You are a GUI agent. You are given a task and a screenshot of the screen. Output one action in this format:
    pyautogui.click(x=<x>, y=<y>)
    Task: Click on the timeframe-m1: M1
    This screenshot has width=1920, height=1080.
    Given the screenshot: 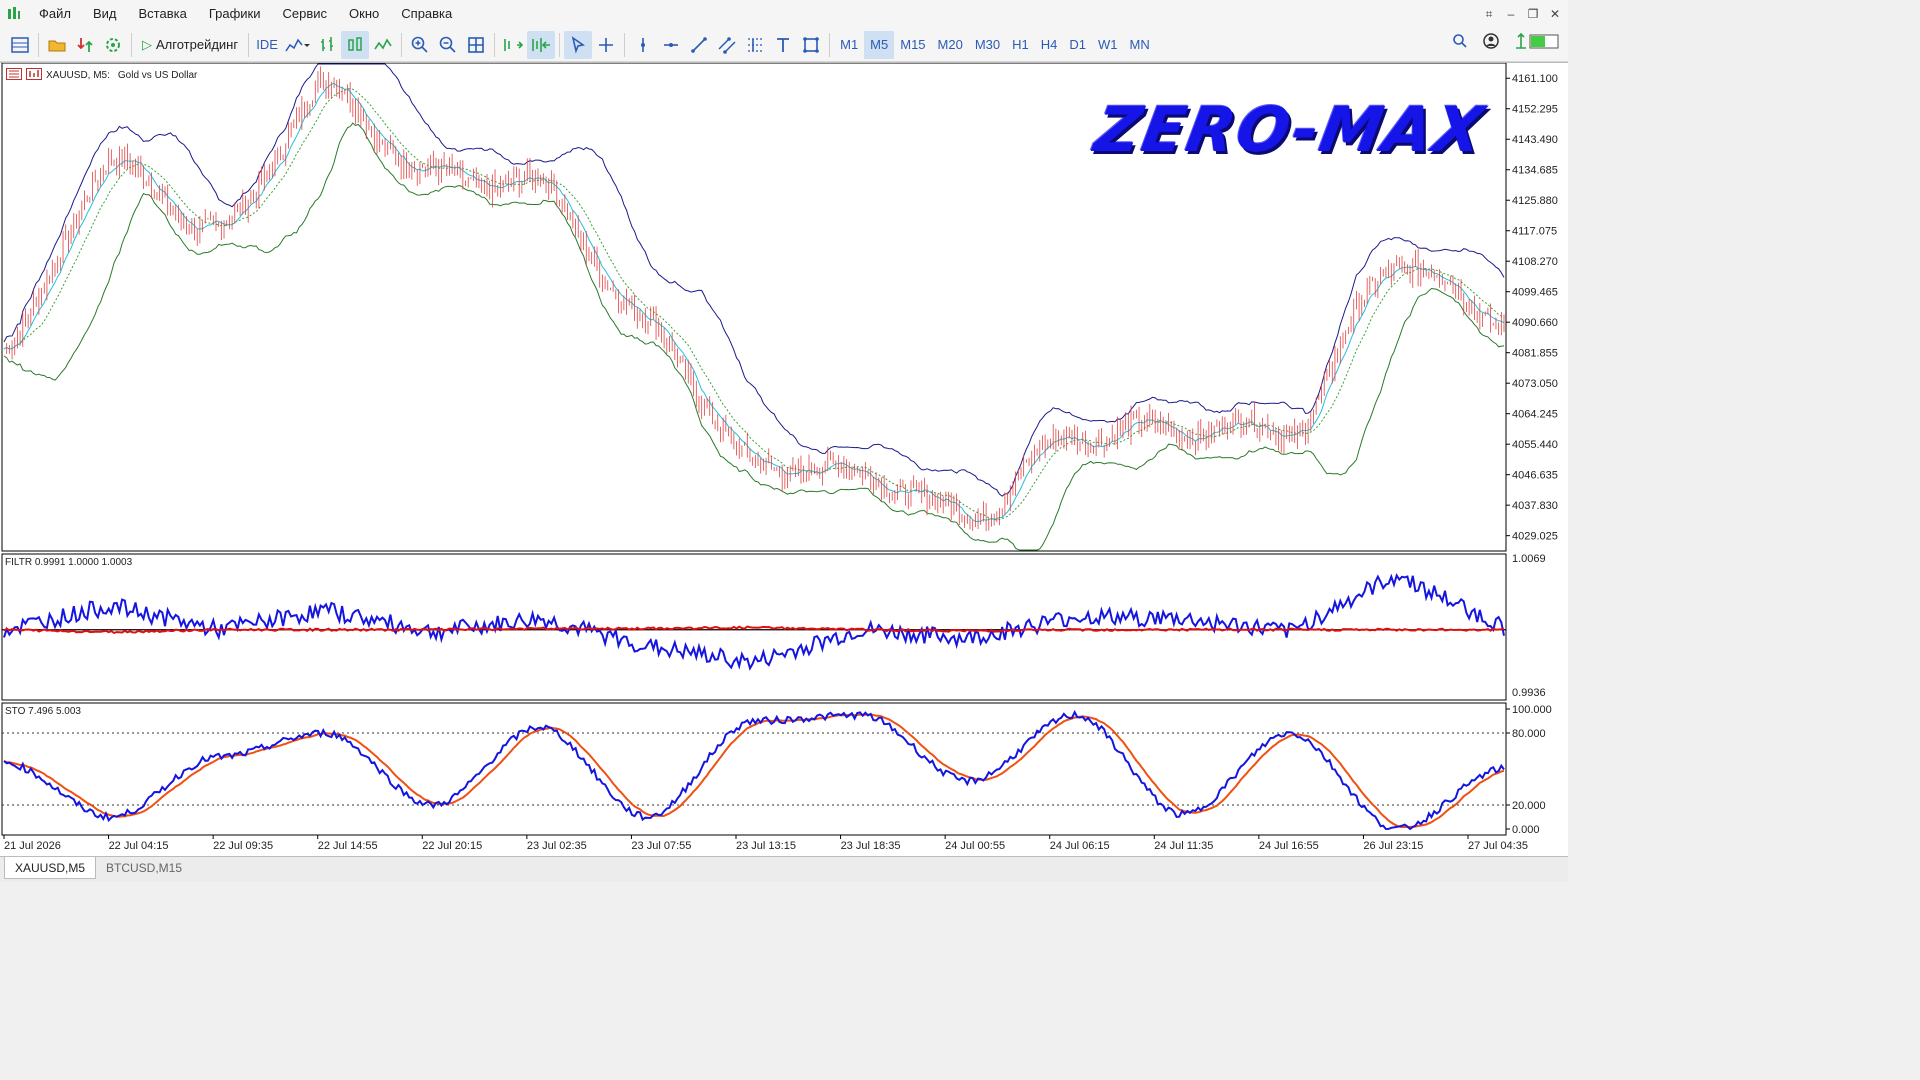 What is the action you would take?
    pyautogui.click(x=849, y=45)
    